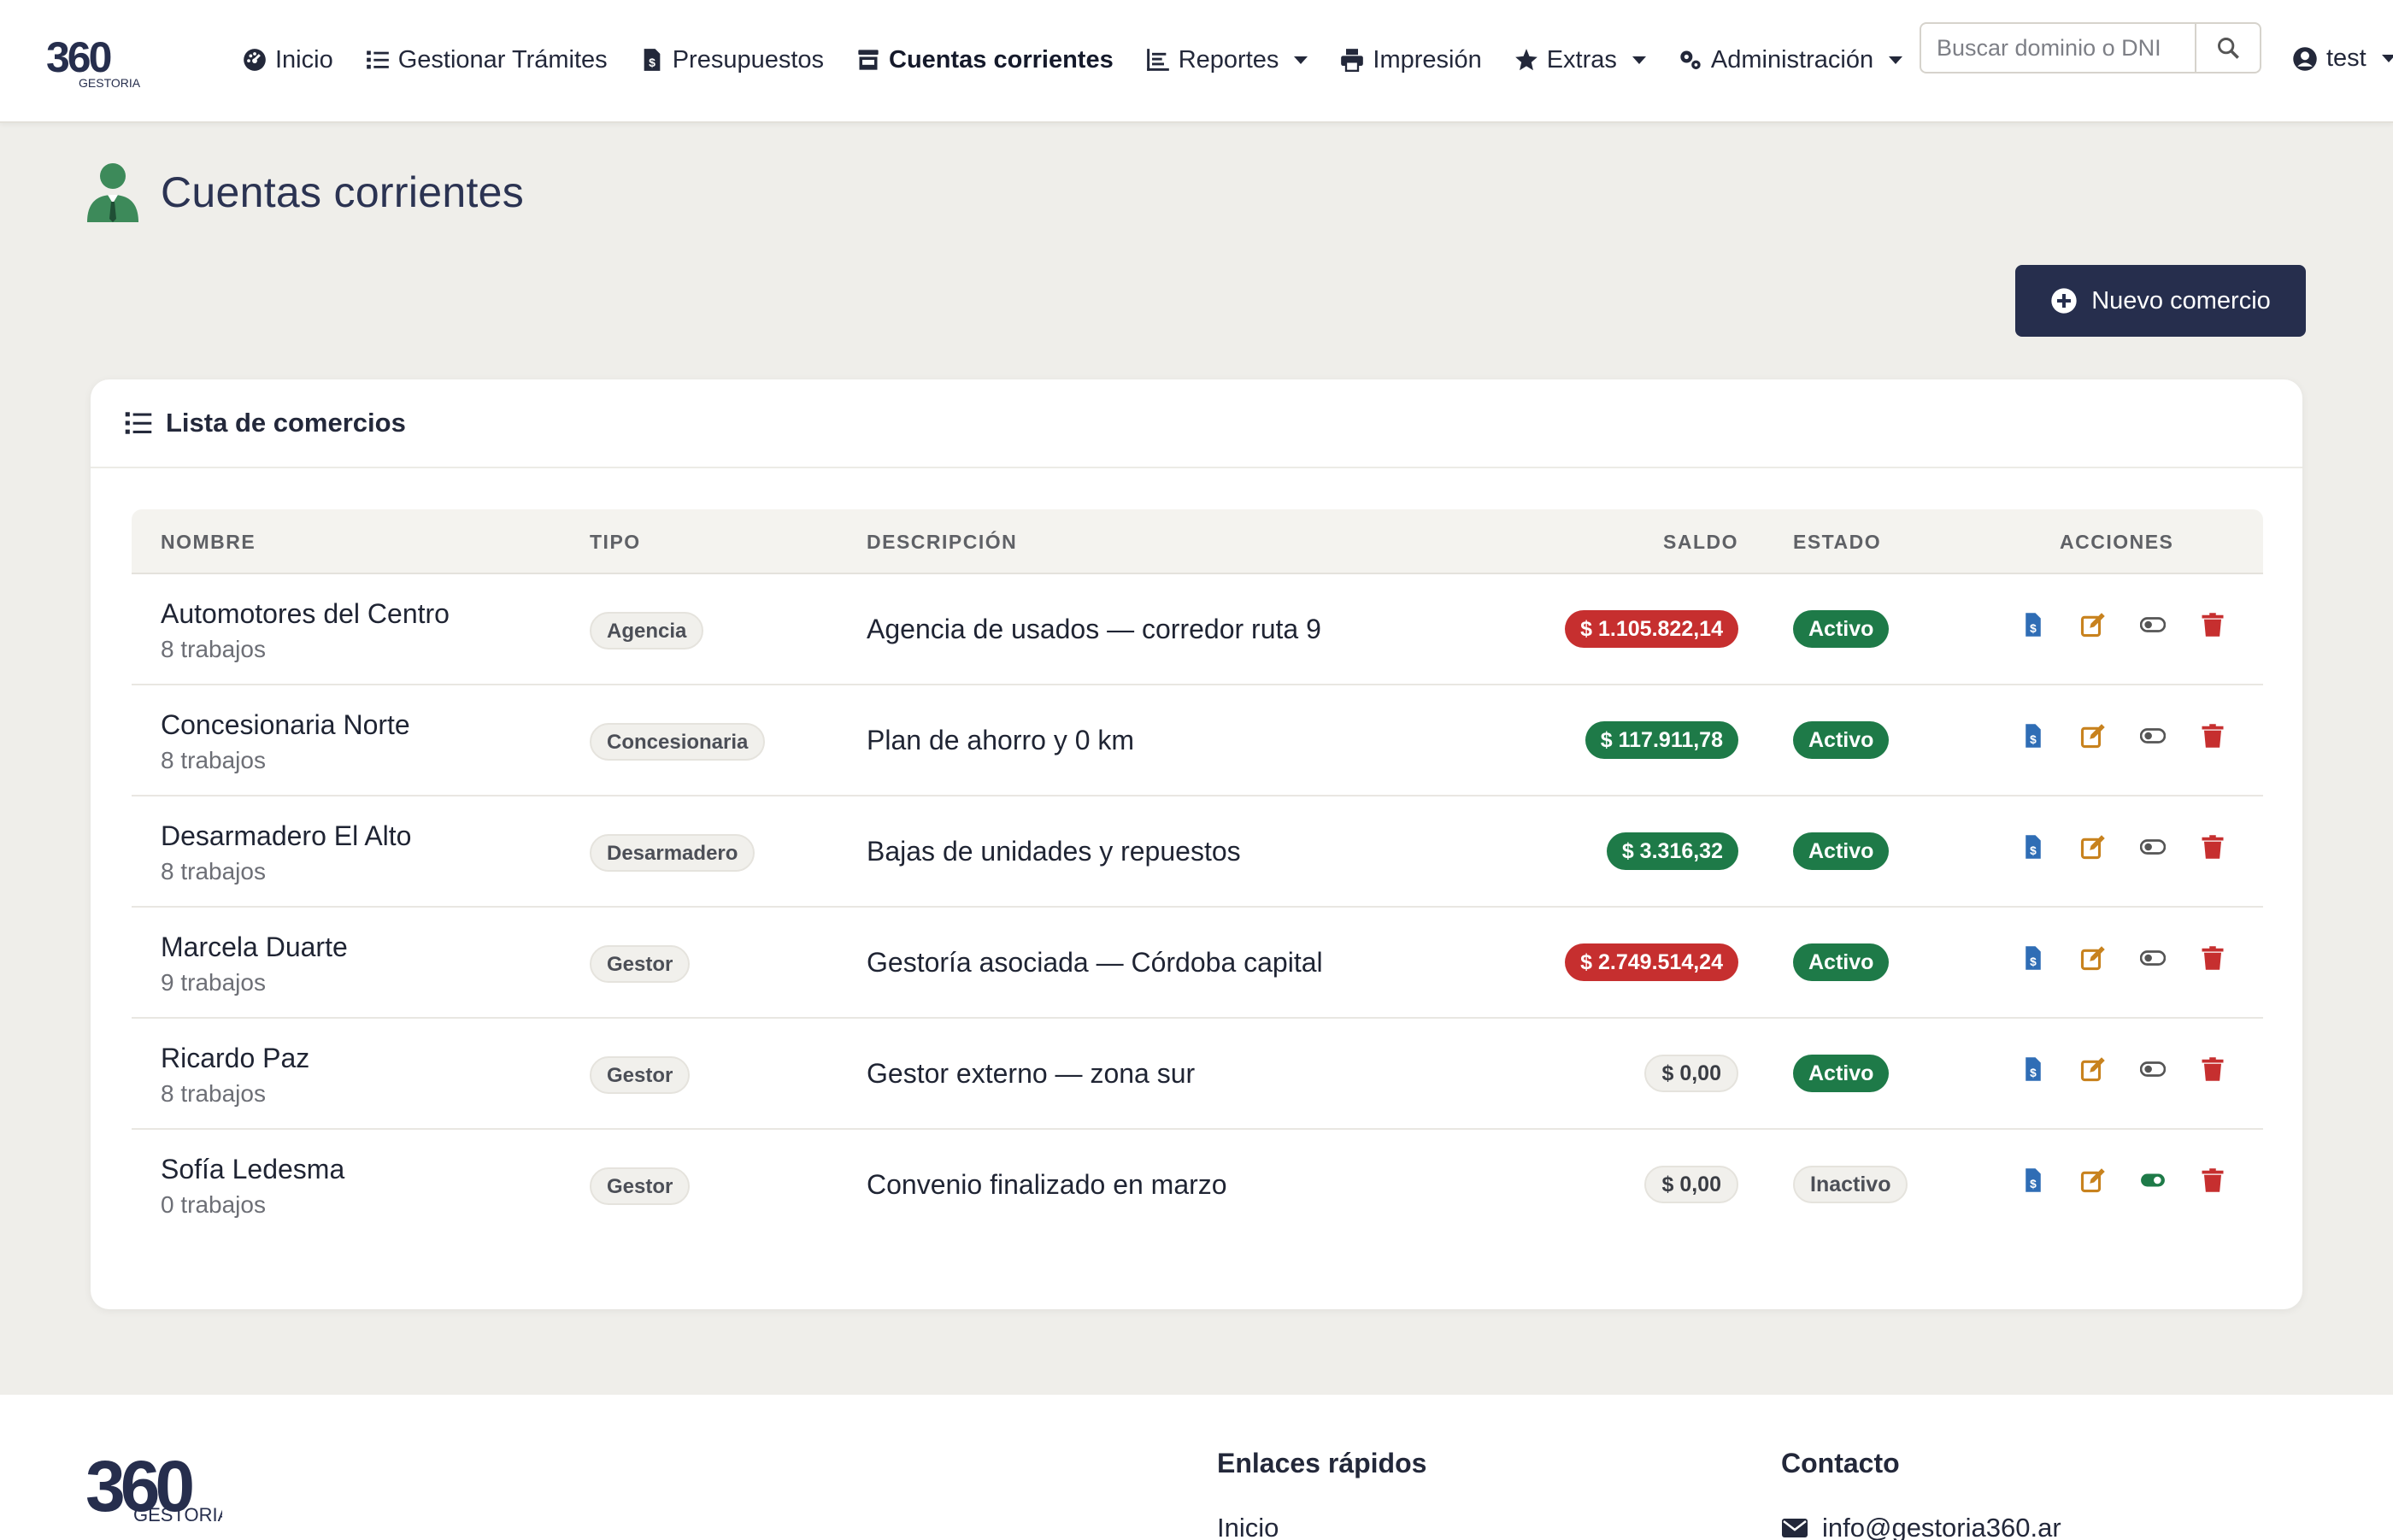 Image resolution: width=2393 pixels, height=1540 pixels. What do you see at coordinates (255, 947) in the screenshot?
I see `row-nombre: Marcela Duarte` at bounding box center [255, 947].